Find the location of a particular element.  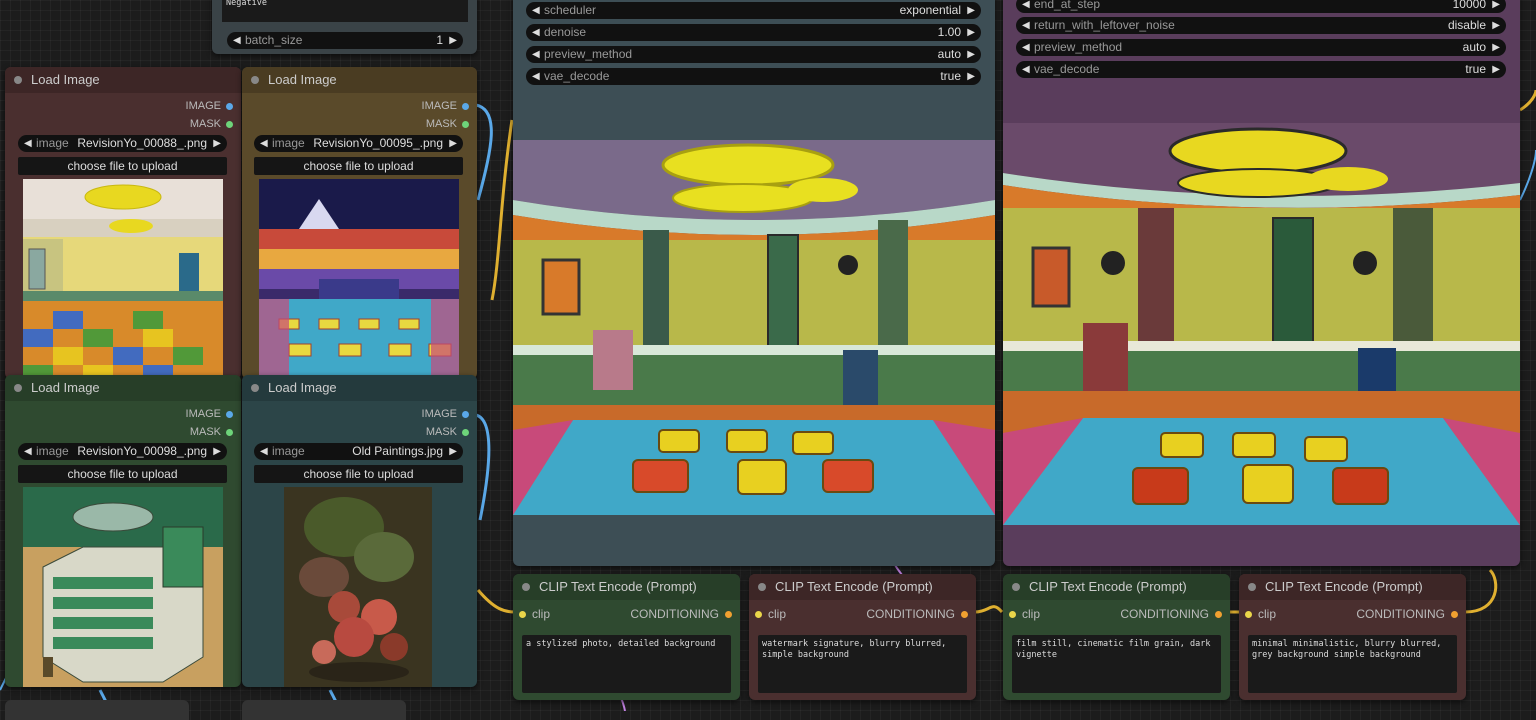

return-leftover-noise-widget: ◀ return_with_leftover_noise disable ▶ is located at coordinates (1261, 25).